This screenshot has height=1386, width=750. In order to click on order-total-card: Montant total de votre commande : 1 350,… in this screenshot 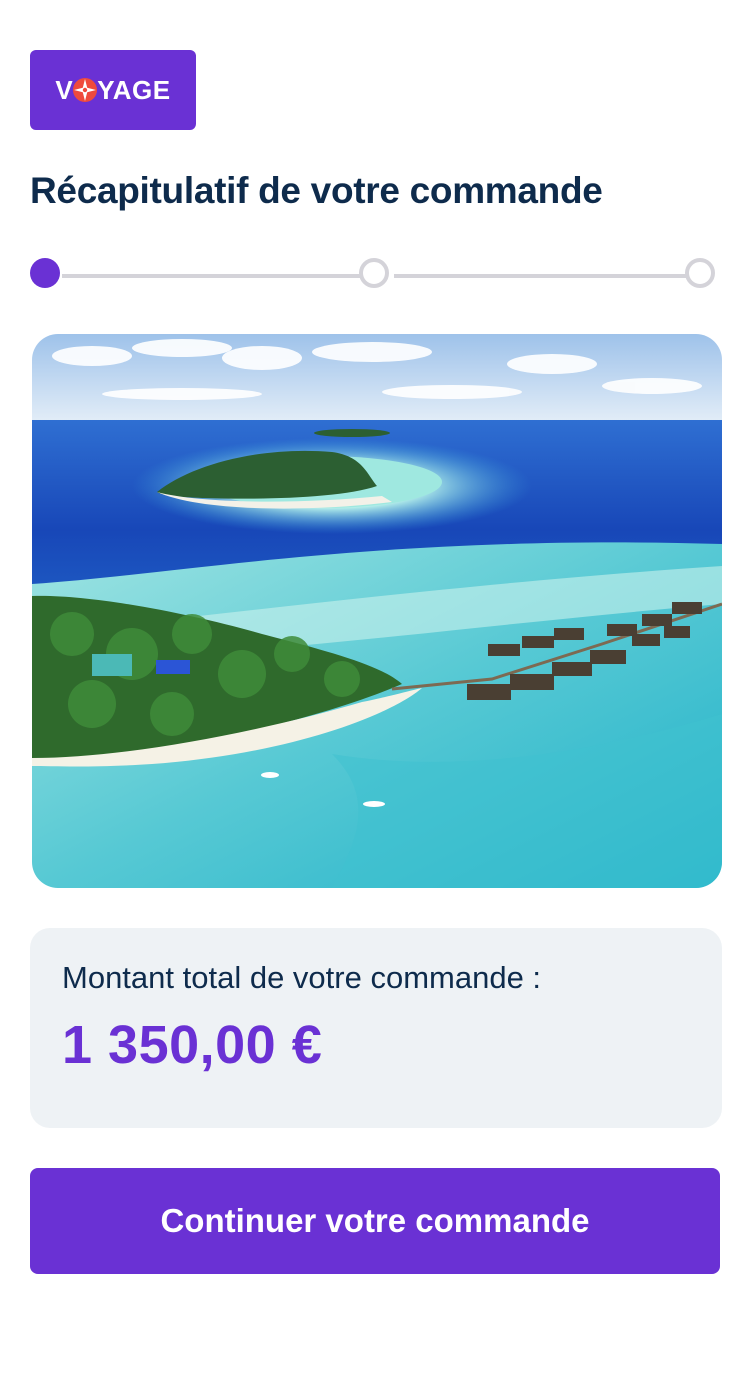, I will do `click(376, 1028)`.